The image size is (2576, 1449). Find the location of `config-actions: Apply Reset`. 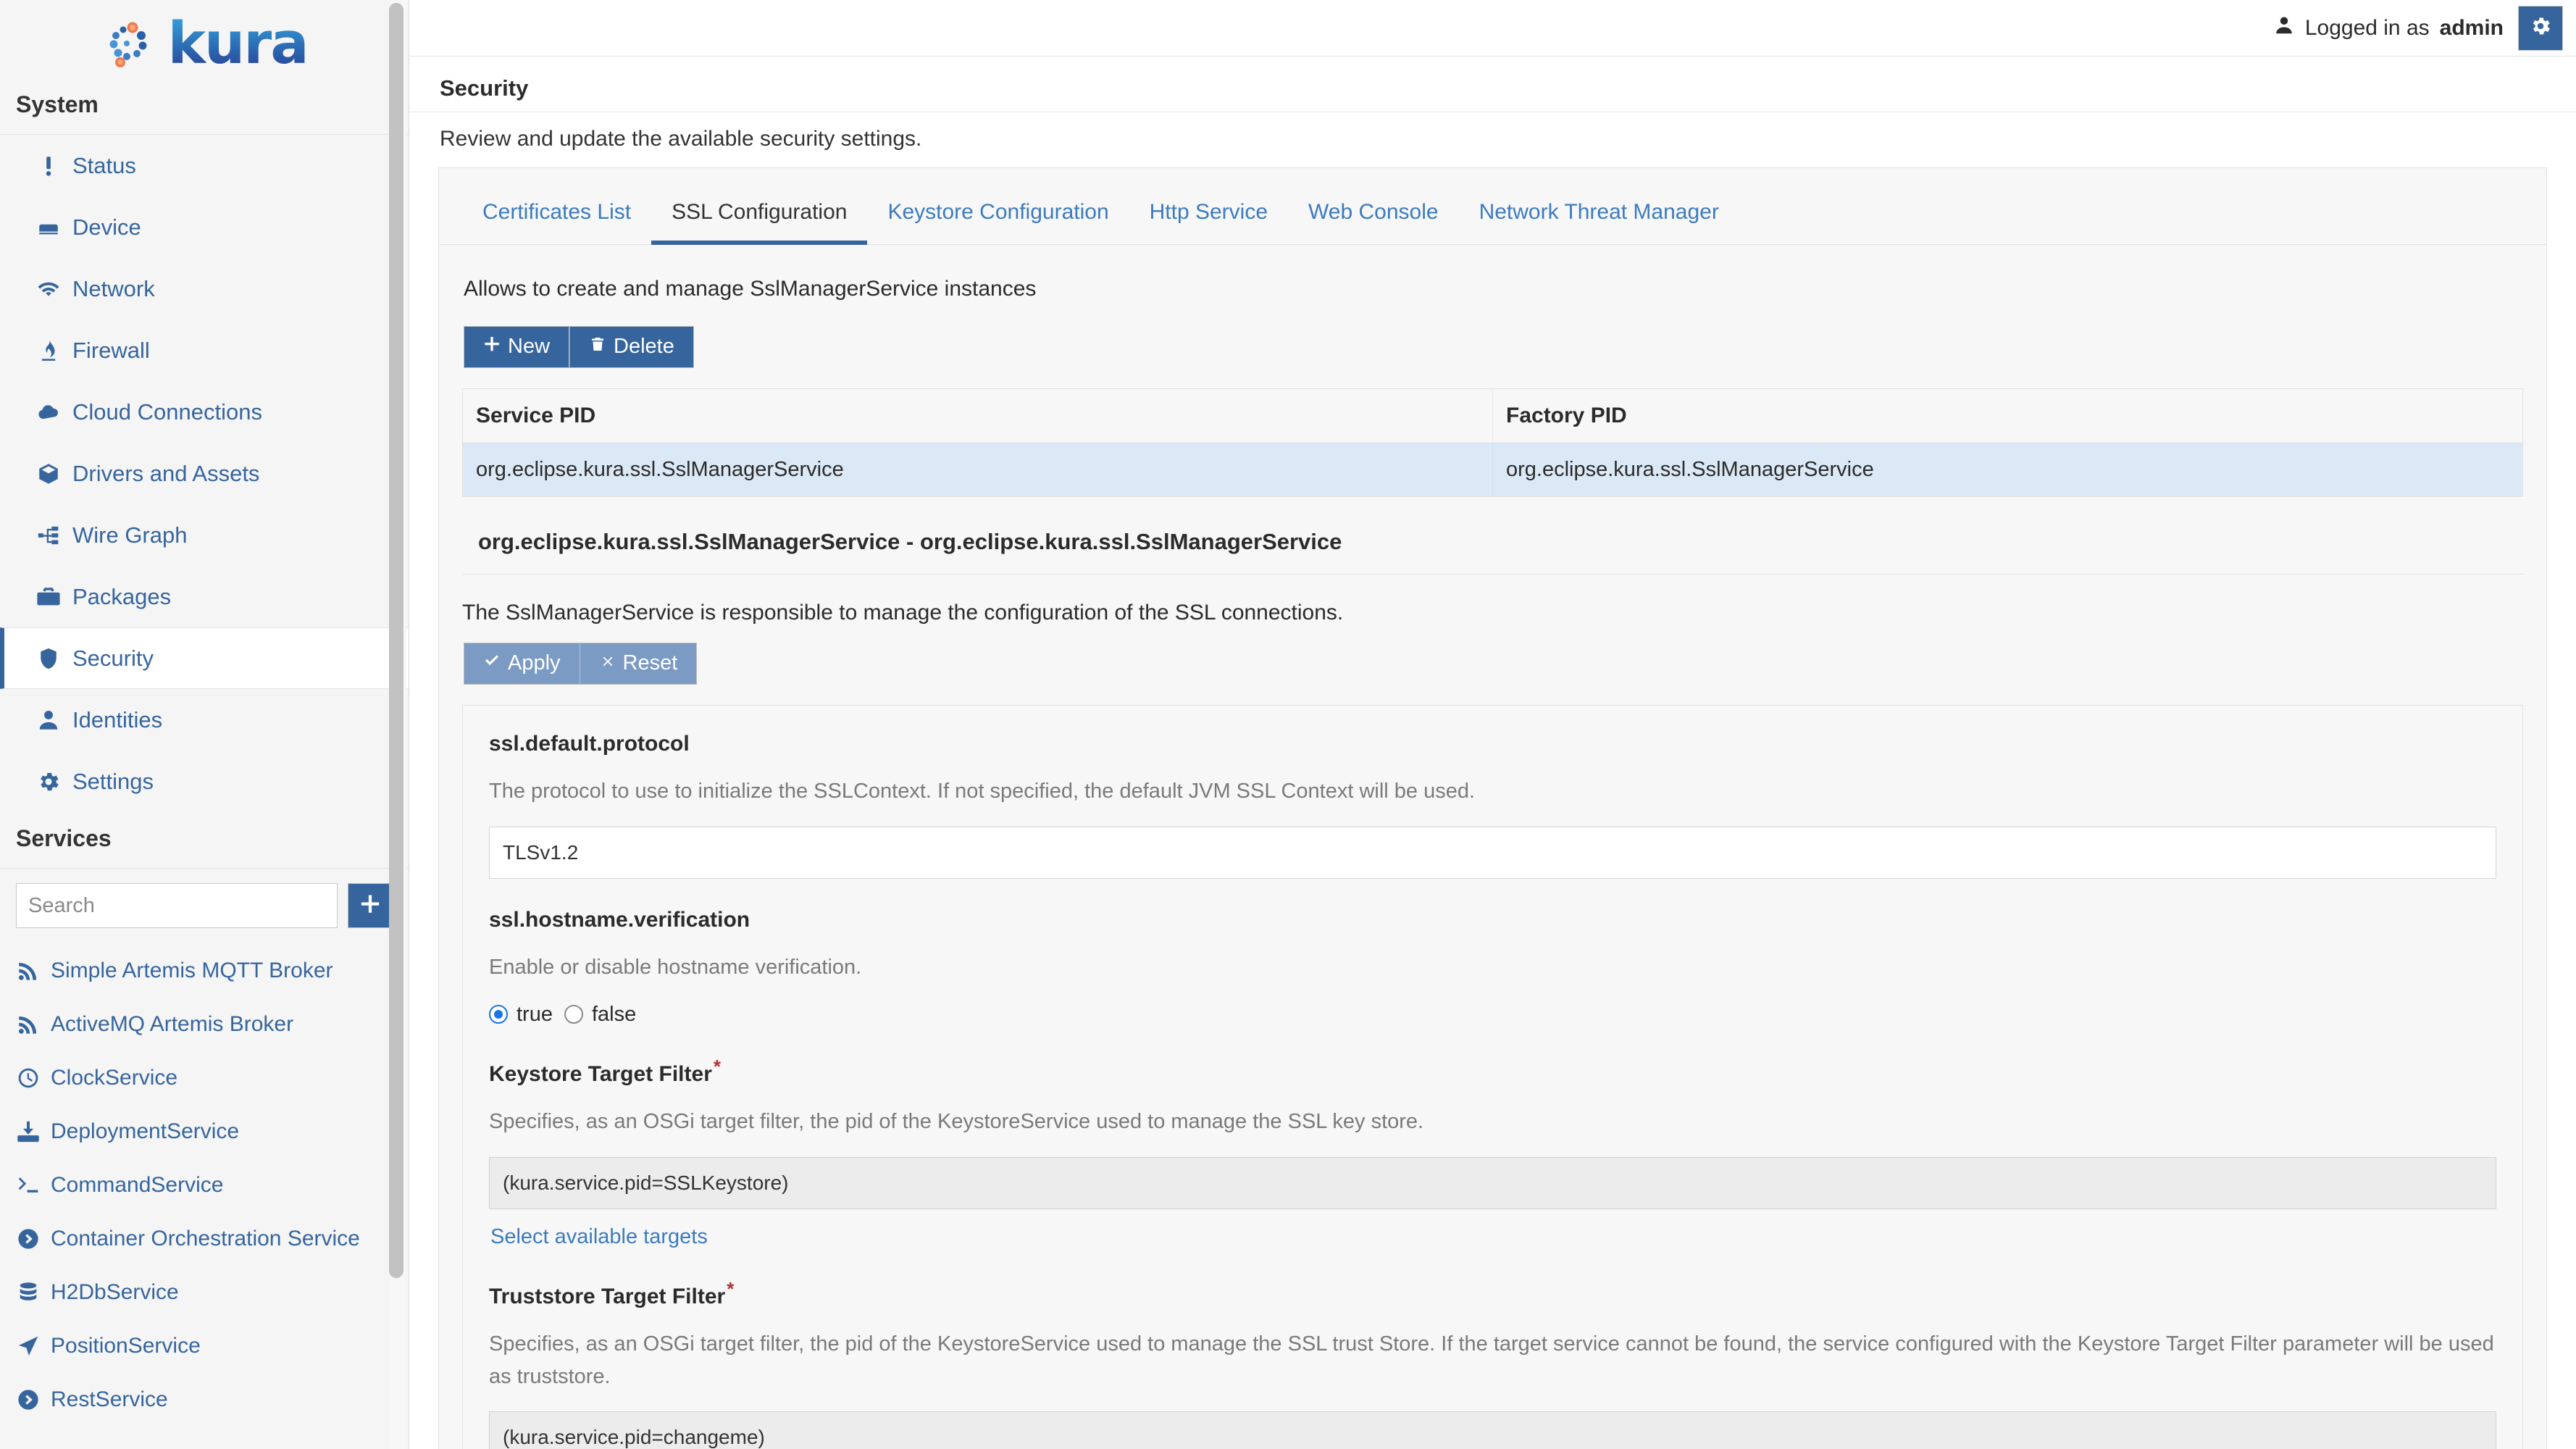

config-actions: Apply Reset is located at coordinates (1494, 664).